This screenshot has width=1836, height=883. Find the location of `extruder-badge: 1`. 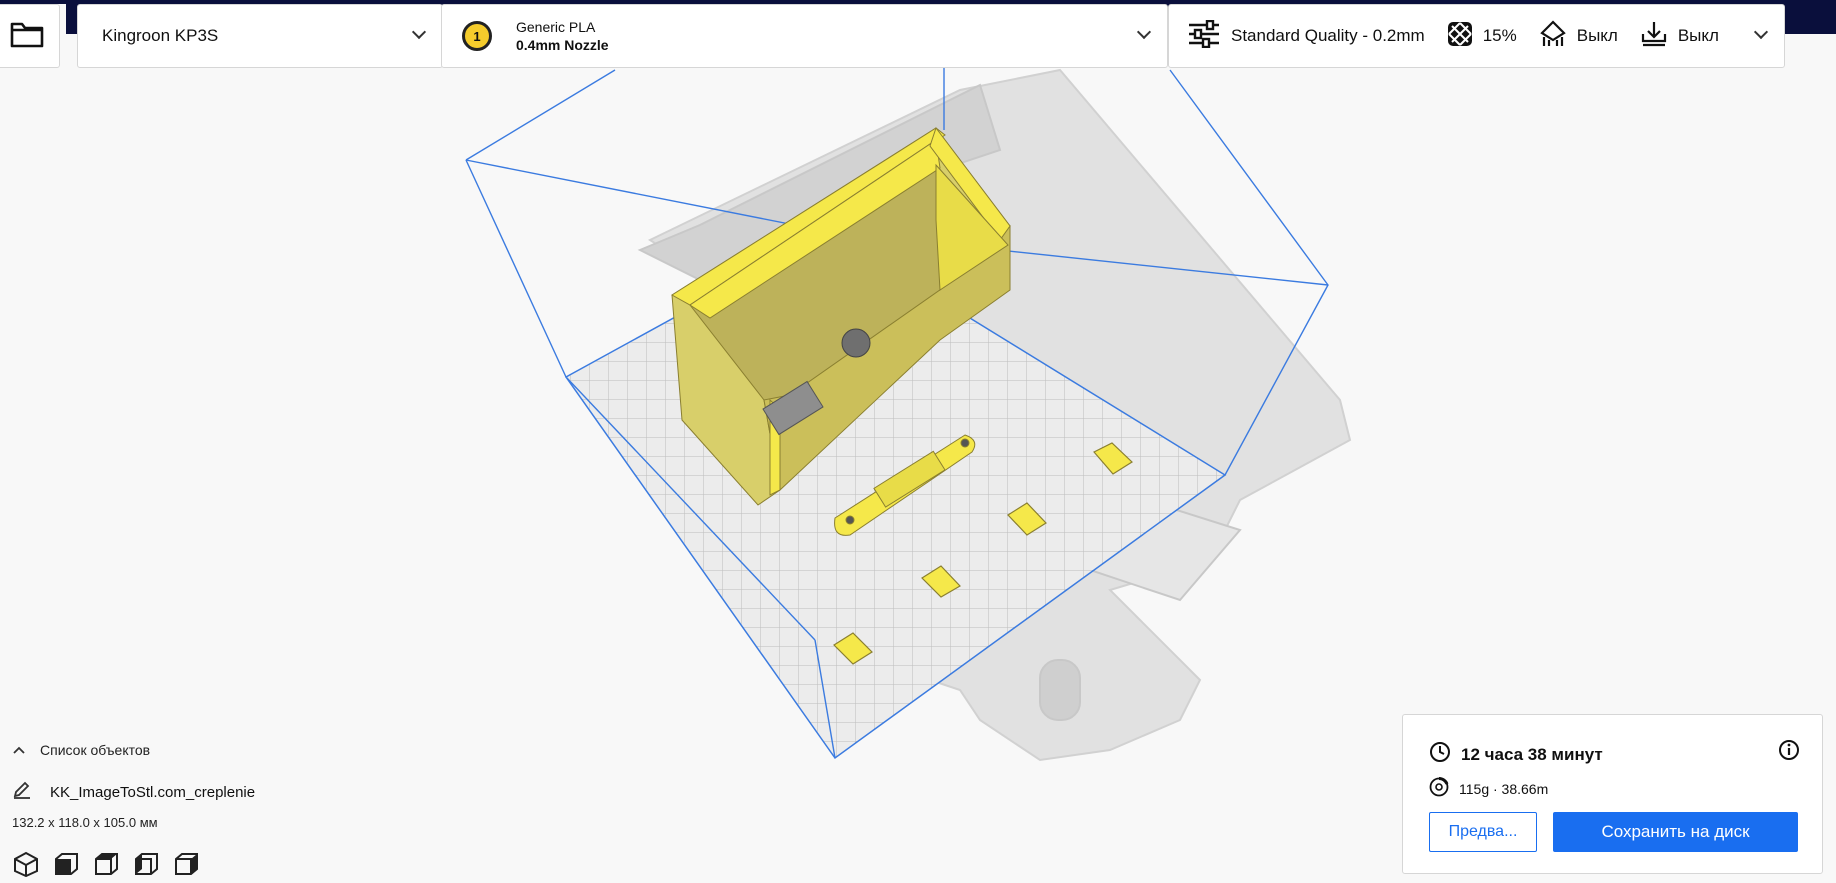

extruder-badge: 1 is located at coordinates (477, 36).